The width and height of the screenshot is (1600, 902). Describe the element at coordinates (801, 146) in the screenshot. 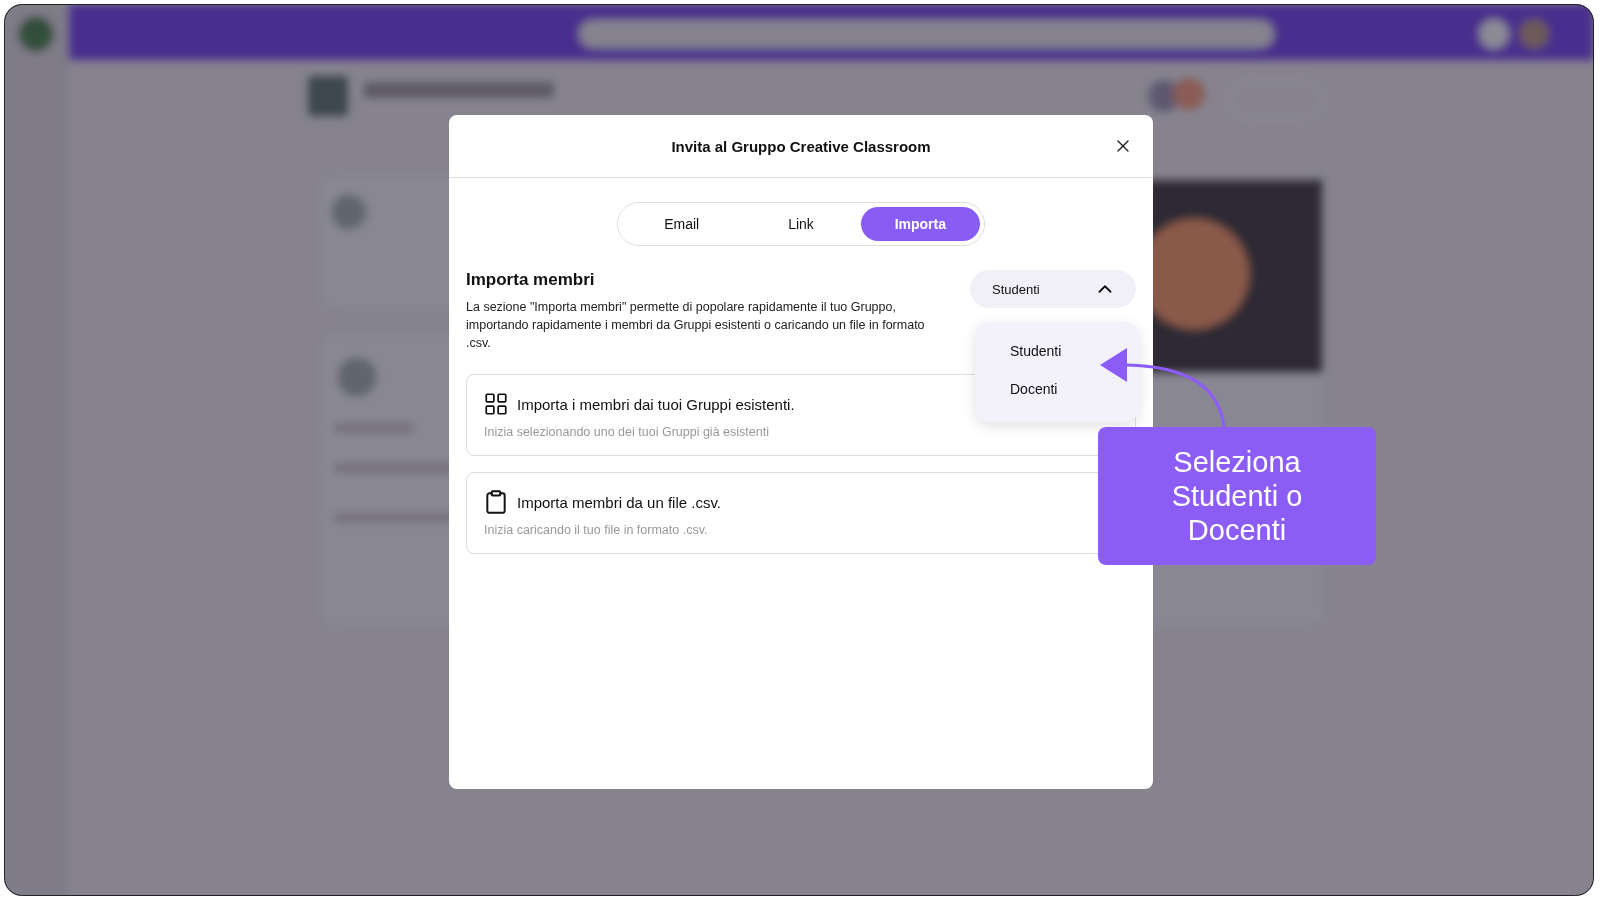

I see `dialog-title: Invita al Gruppo Creative Classroom` at that location.